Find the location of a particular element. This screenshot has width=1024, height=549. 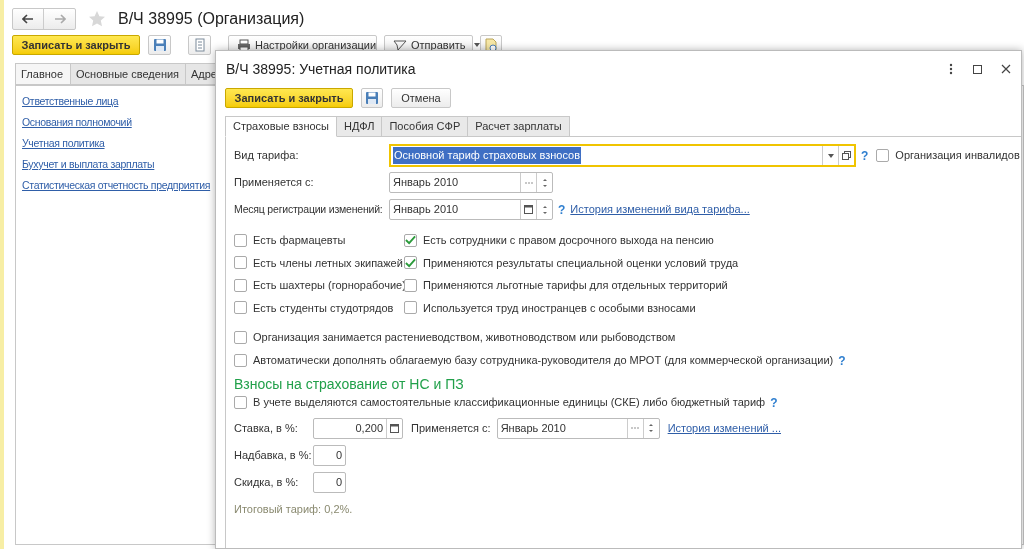

calculator-button is located at coordinates (394, 428).